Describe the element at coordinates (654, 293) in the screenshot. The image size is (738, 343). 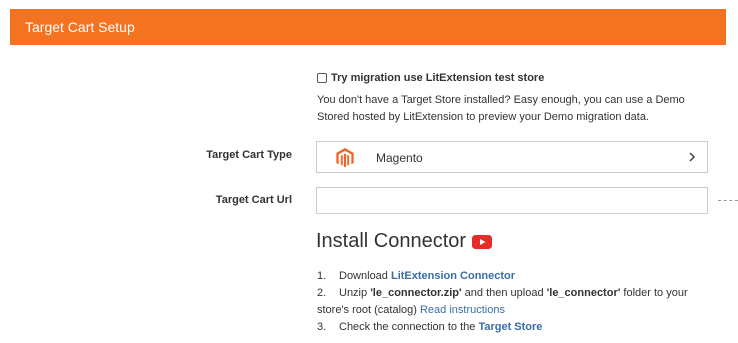
I see `step-text-part: folder to your` at that location.